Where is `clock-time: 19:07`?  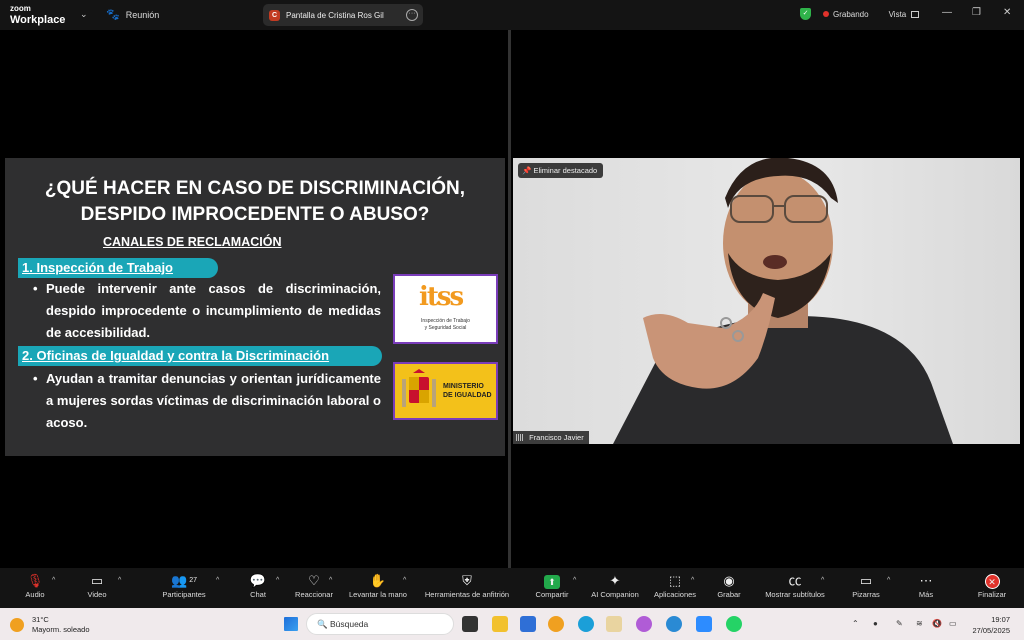
clock-time: 19:07 is located at coordinates (1000, 619).